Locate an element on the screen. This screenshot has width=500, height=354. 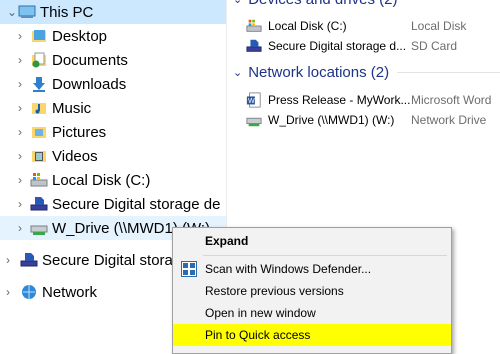
nav-item-this-pc: ⌄ This PC is located at coordinates (113, 12).